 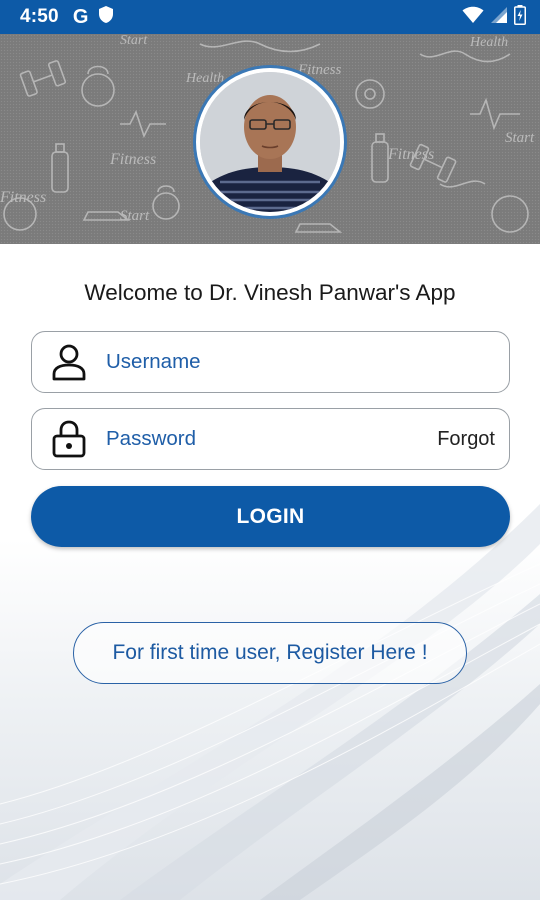 What do you see at coordinates (80, 16) in the screenshot?
I see `google-icon: G` at bounding box center [80, 16].